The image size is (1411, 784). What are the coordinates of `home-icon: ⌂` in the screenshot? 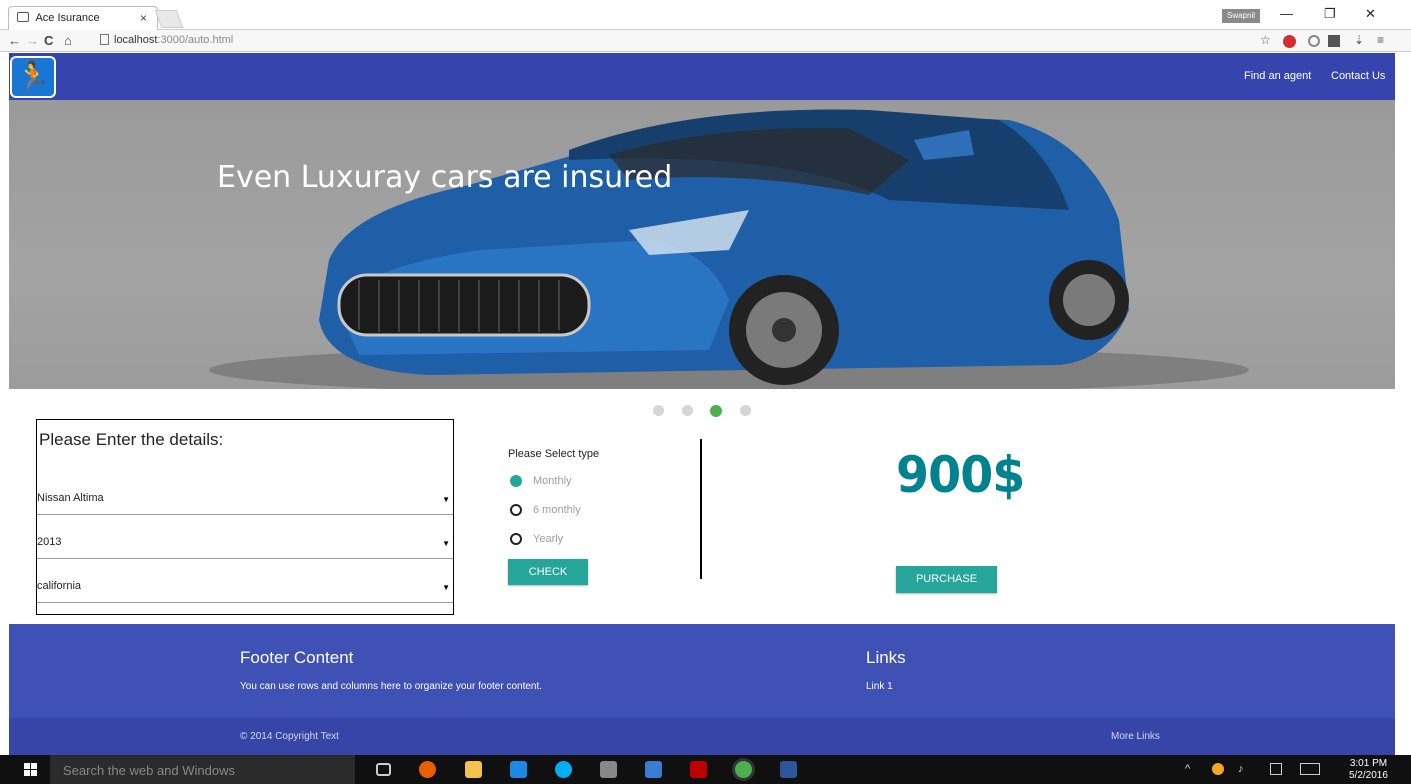 It's located at (68, 40).